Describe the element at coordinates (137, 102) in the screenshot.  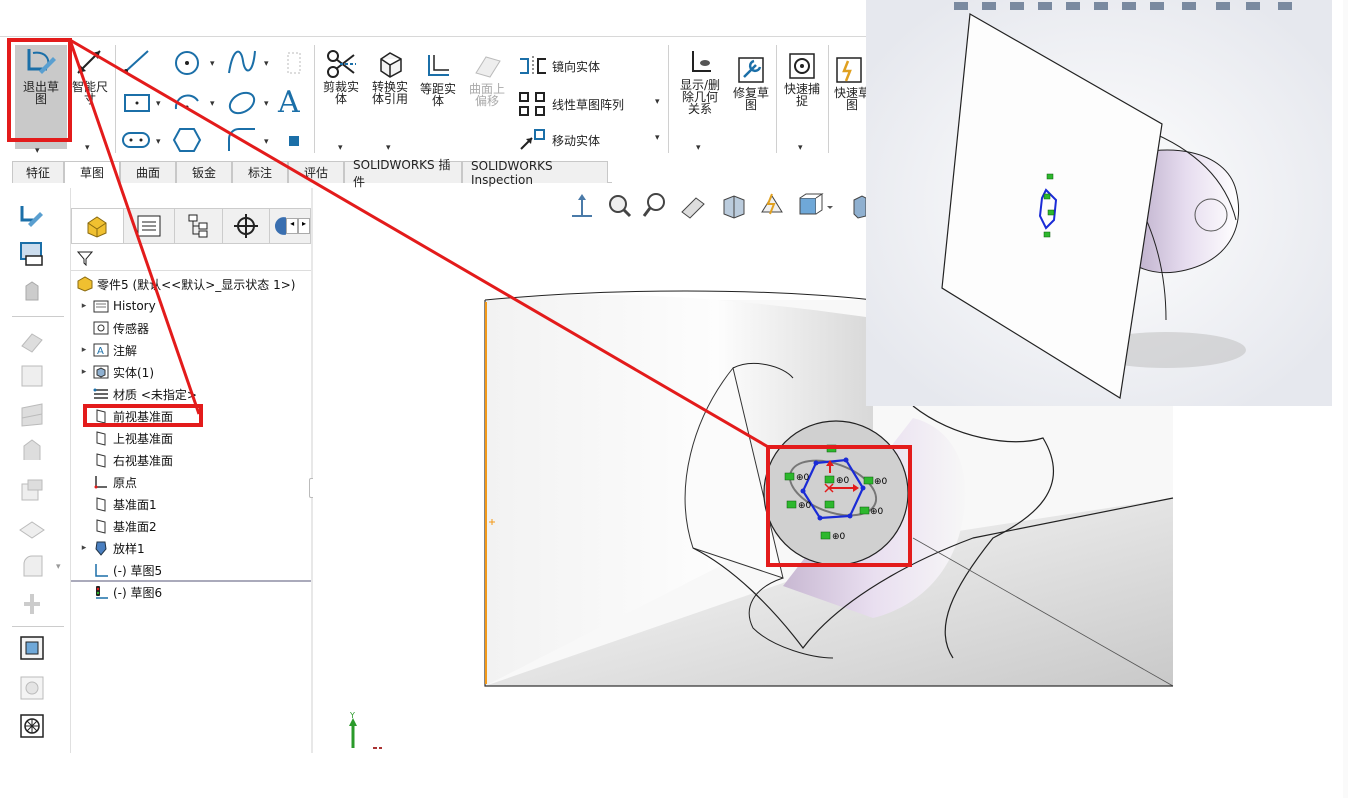
I see `rectangle-icon` at that location.